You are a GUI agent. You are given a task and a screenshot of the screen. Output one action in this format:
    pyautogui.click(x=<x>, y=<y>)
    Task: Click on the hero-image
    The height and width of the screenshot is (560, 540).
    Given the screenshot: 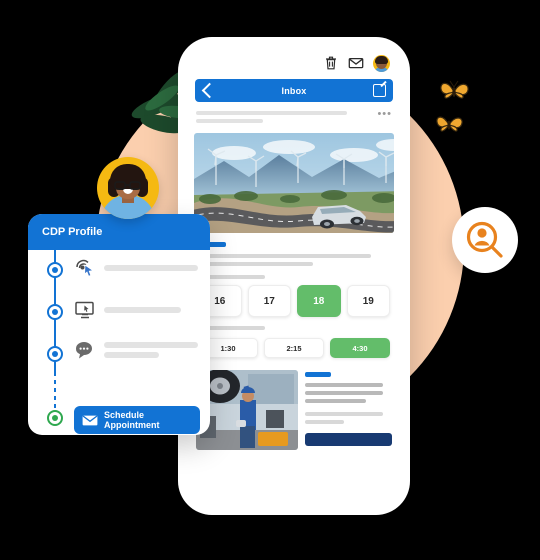 What is the action you would take?
    pyautogui.click(x=294, y=183)
    